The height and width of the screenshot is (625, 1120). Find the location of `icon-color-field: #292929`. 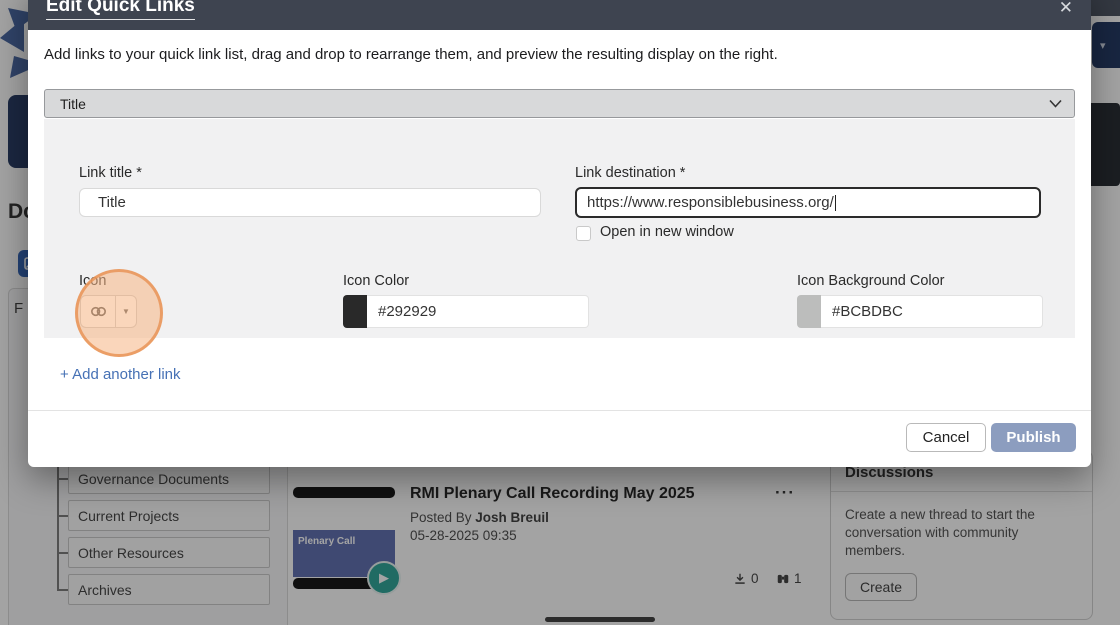

icon-color-field: #292929 is located at coordinates (466, 311).